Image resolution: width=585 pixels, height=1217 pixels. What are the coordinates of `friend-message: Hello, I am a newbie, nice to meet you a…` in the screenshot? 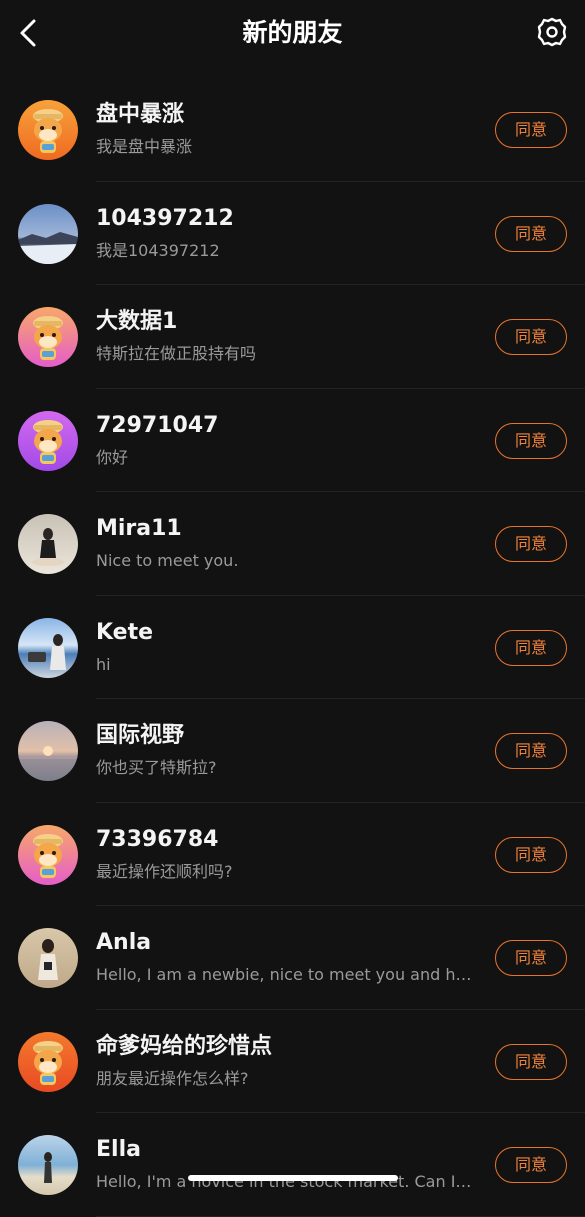 It's located at (286, 974).